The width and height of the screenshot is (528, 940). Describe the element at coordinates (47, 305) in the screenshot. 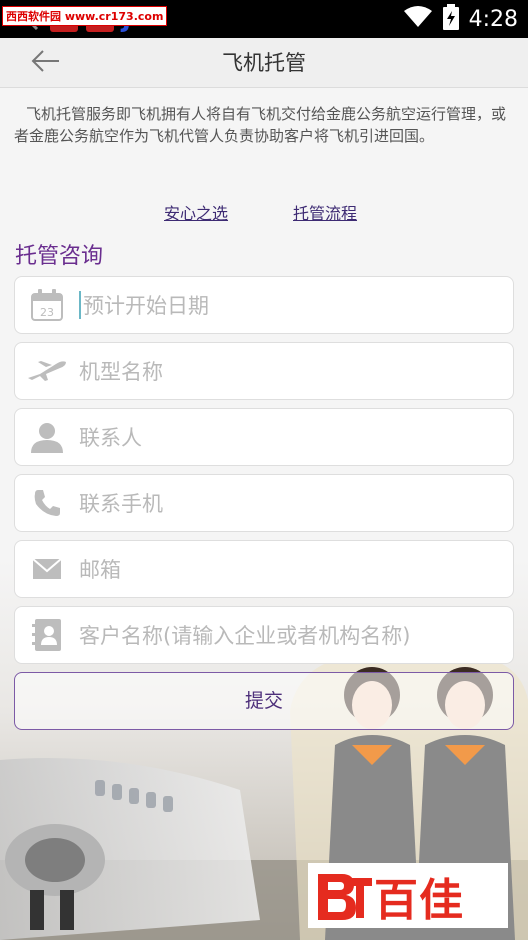

I see `calendar-icon: 23` at that location.